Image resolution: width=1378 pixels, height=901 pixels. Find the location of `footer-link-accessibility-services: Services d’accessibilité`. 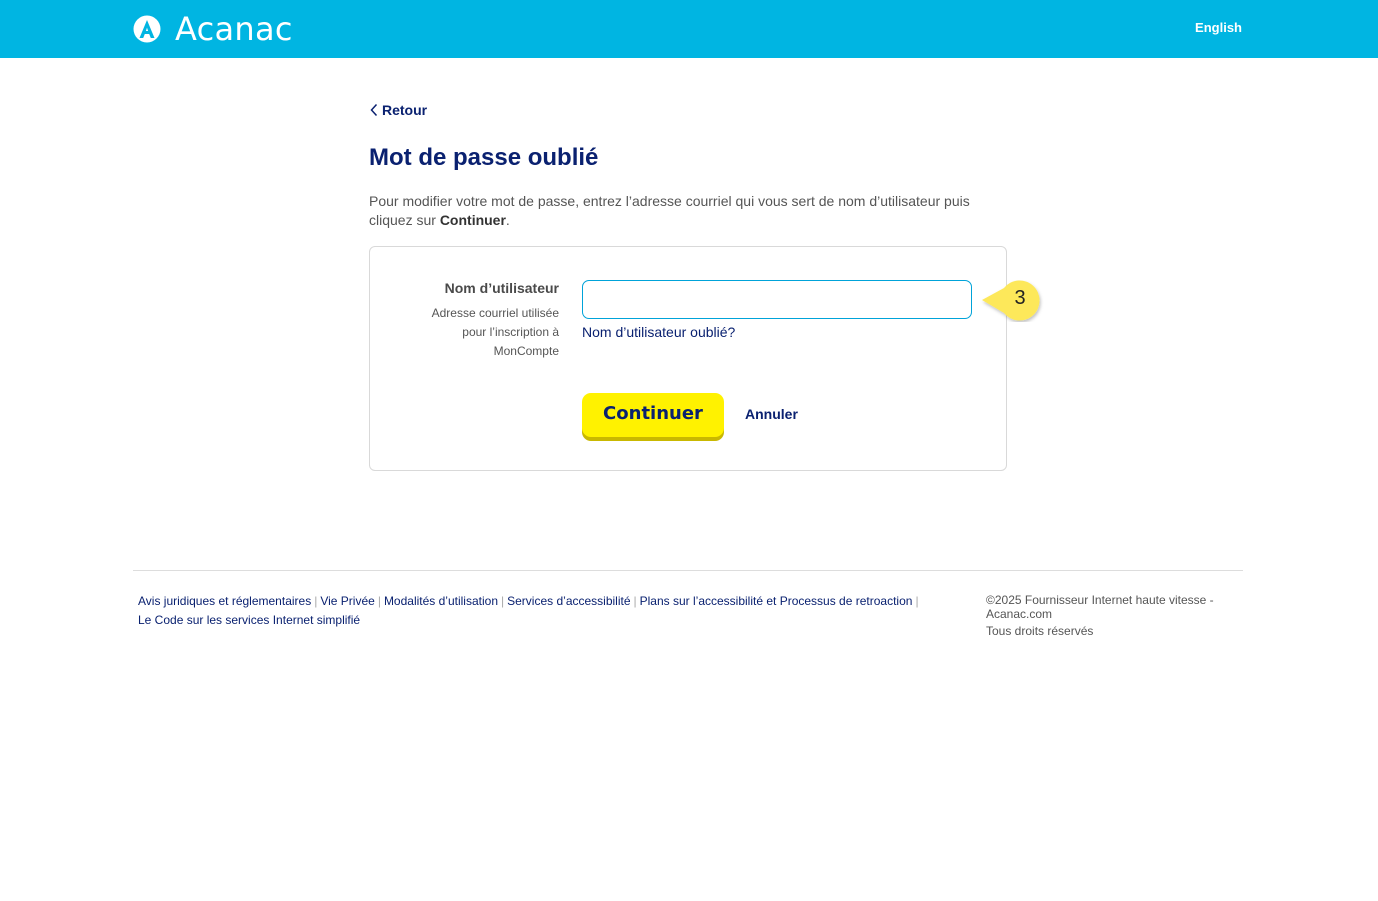

footer-link-accessibility-services: Services d’accessibilité is located at coordinates (568, 601).